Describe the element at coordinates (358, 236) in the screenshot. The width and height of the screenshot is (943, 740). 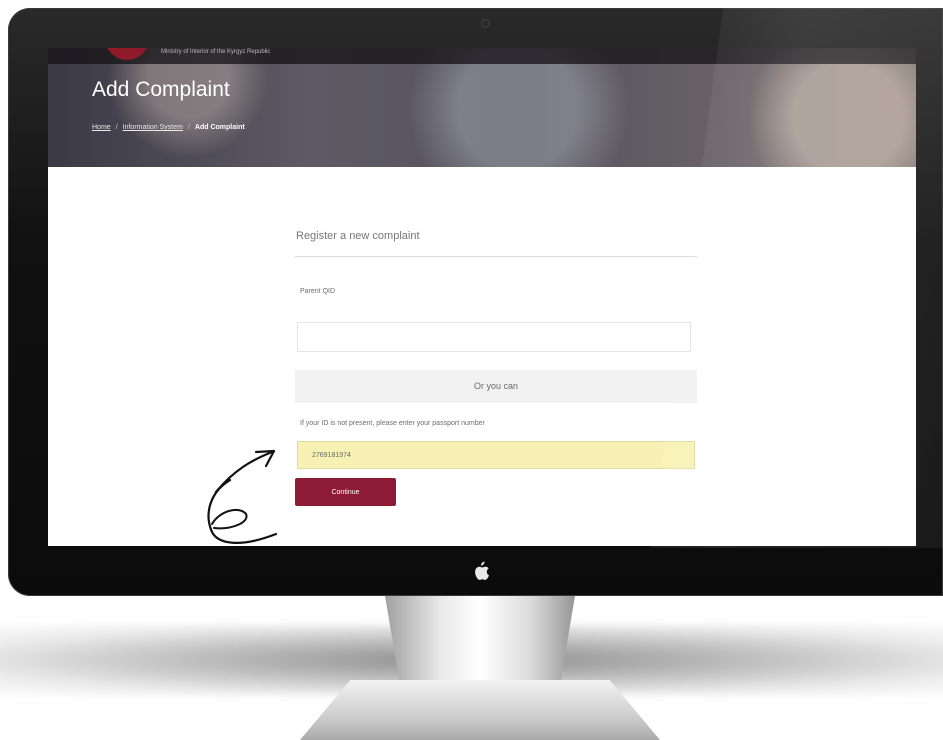
I see `form-heading: Register a new complaint` at that location.